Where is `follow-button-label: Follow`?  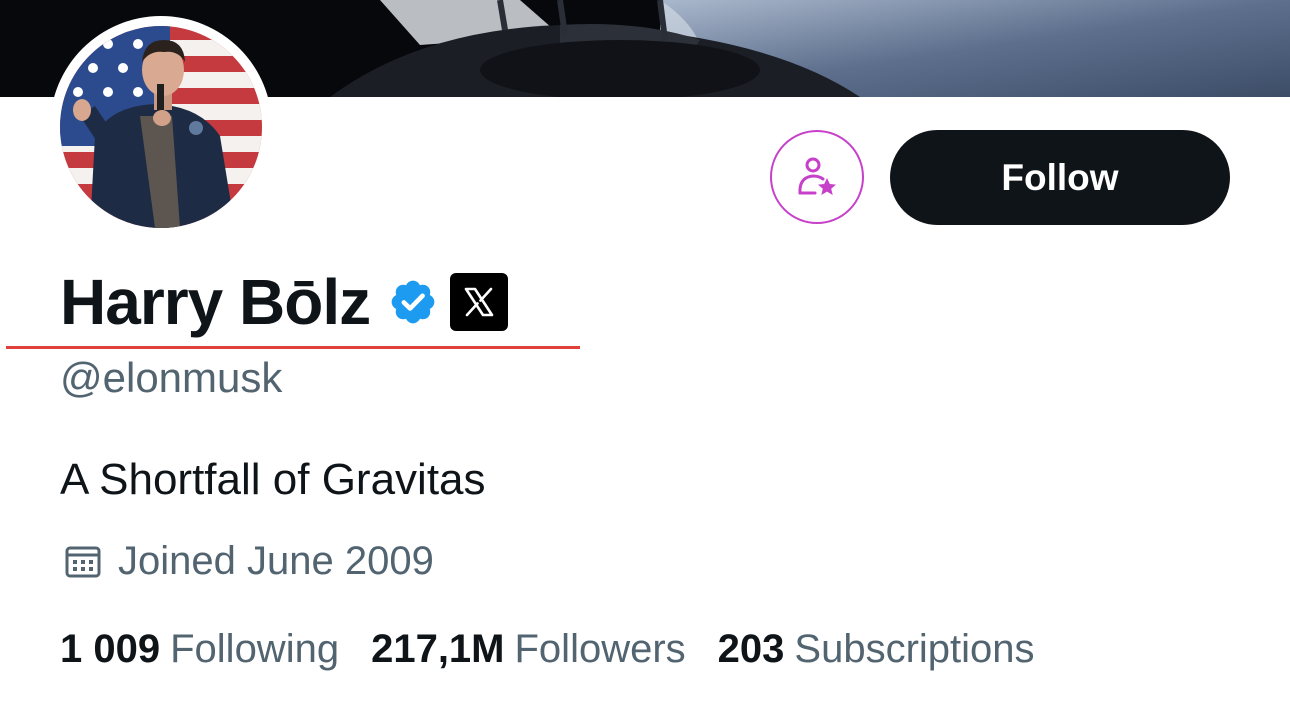
follow-button-label: Follow is located at coordinates (1060, 177).